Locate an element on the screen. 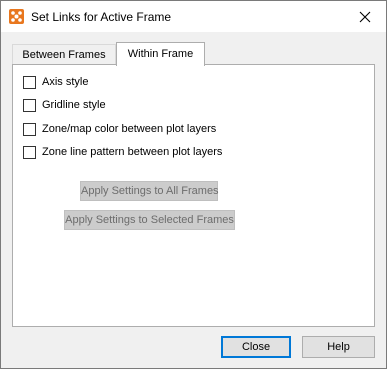 This screenshot has width=387, height=369. option-zone-map-color: Zone/map color between plot layers is located at coordinates (119, 129).